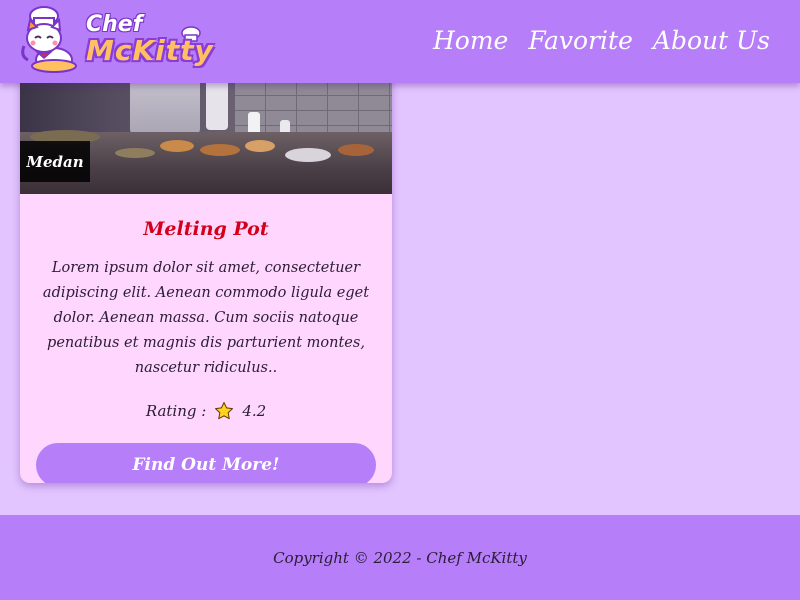  What do you see at coordinates (711, 40) in the screenshot?
I see `nav-about-us: About Us` at bounding box center [711, 40].